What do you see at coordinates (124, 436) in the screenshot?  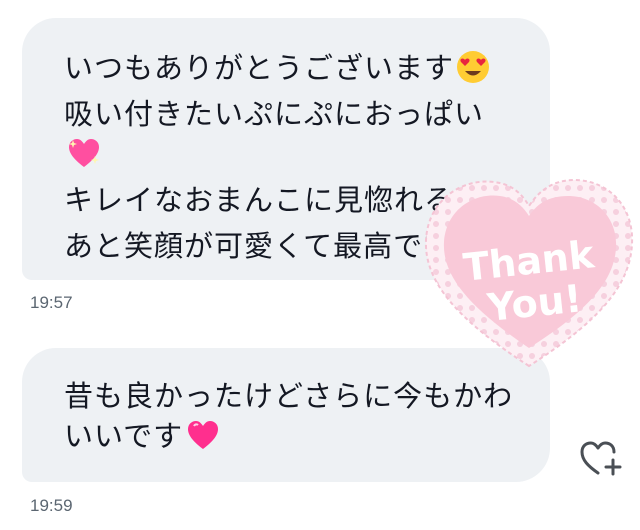 I see `message-text: いいです` at bounding box center [124, 436].